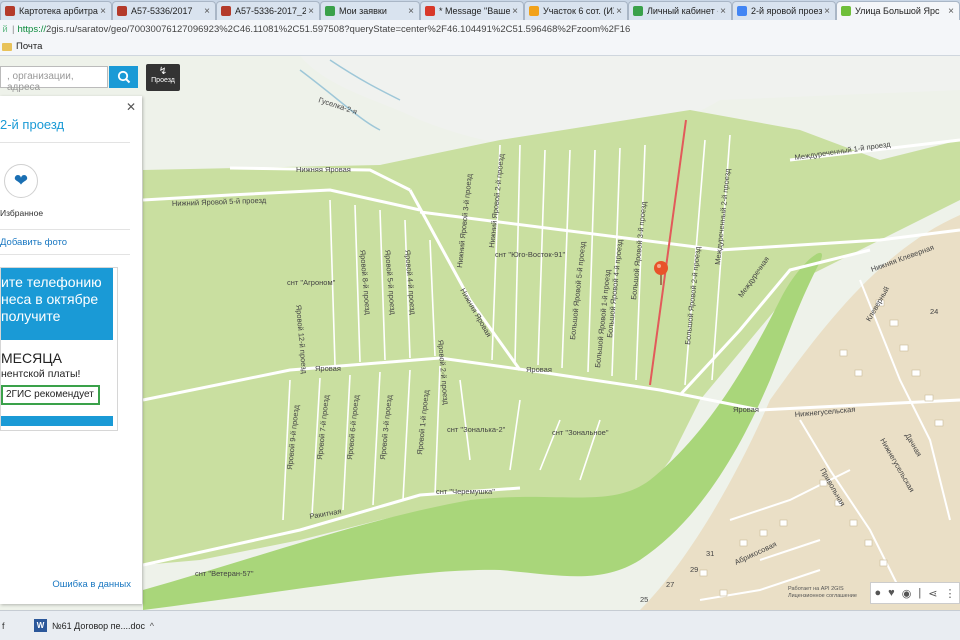  What do you see at coordinates (363, 11) in the screenshot?
I see `tab-title: Мои заявки` at bounding box center [363, 11].